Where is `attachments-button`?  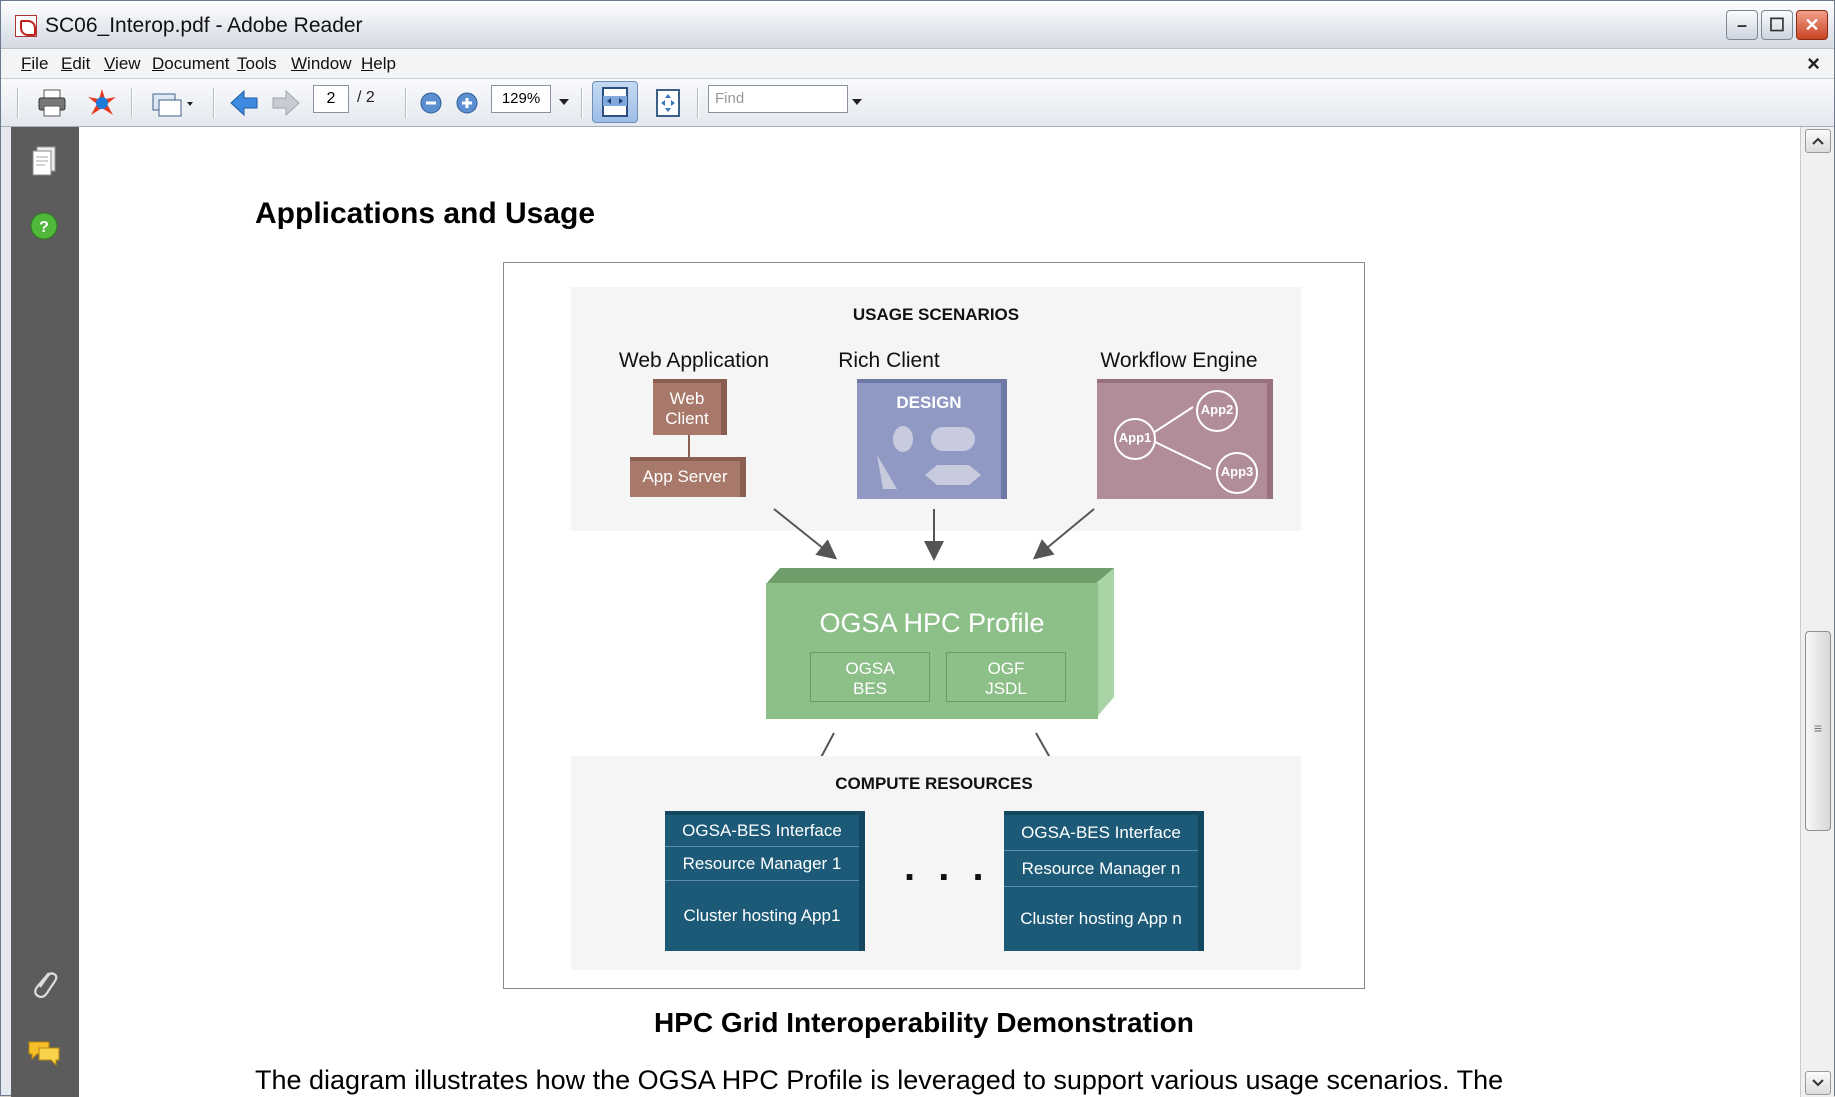 attachments-button is located at coordinates (44, 986).